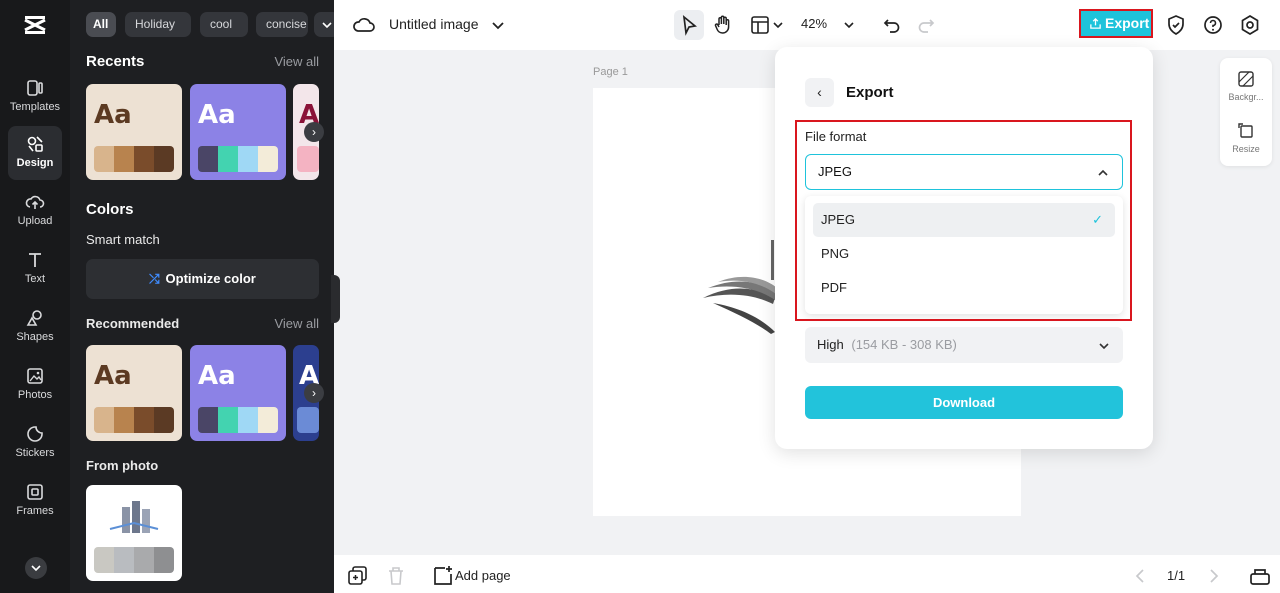 This screenshot has width=1280, height=593. Describe the element at coordinates (1127, 23) in the screenshot. I see `export-button-label: Export` at that location.